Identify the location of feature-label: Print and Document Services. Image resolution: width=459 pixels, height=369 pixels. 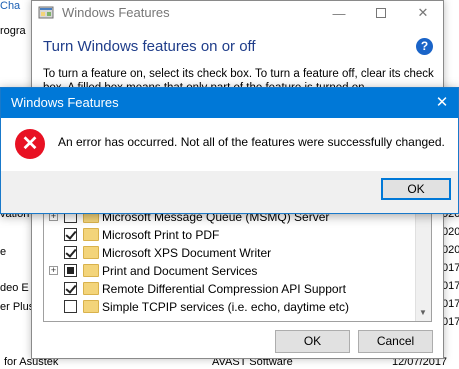
(180, 271).